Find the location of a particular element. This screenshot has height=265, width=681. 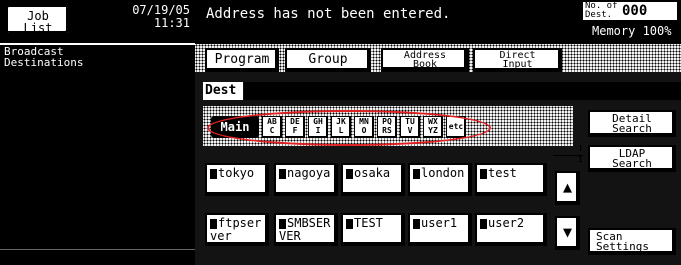

scan-settings-label: Scan Settings is located at coordinates (622, 241).